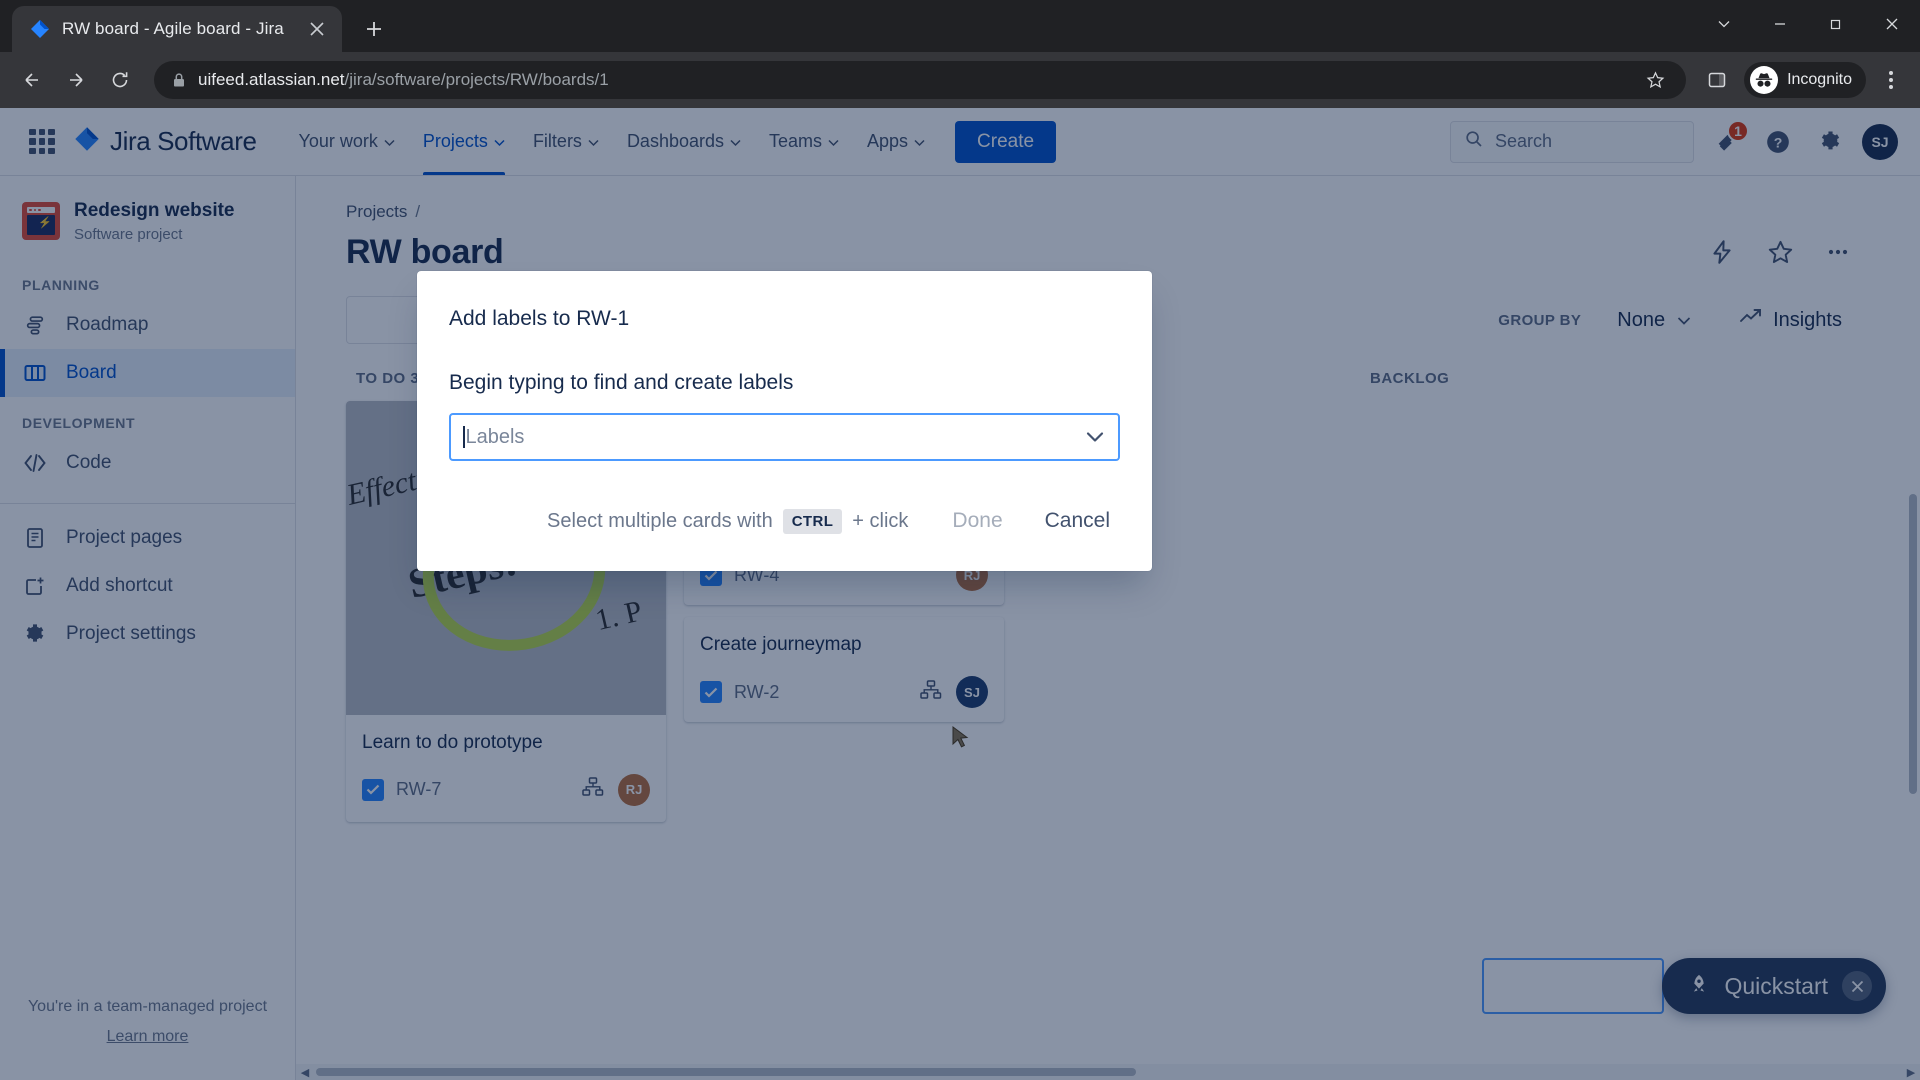 The width and height of the screenshot is (1920, 1080). Describe the element at coordinates (179, 80) in the screenshot. I see `lock-icon` at that location.